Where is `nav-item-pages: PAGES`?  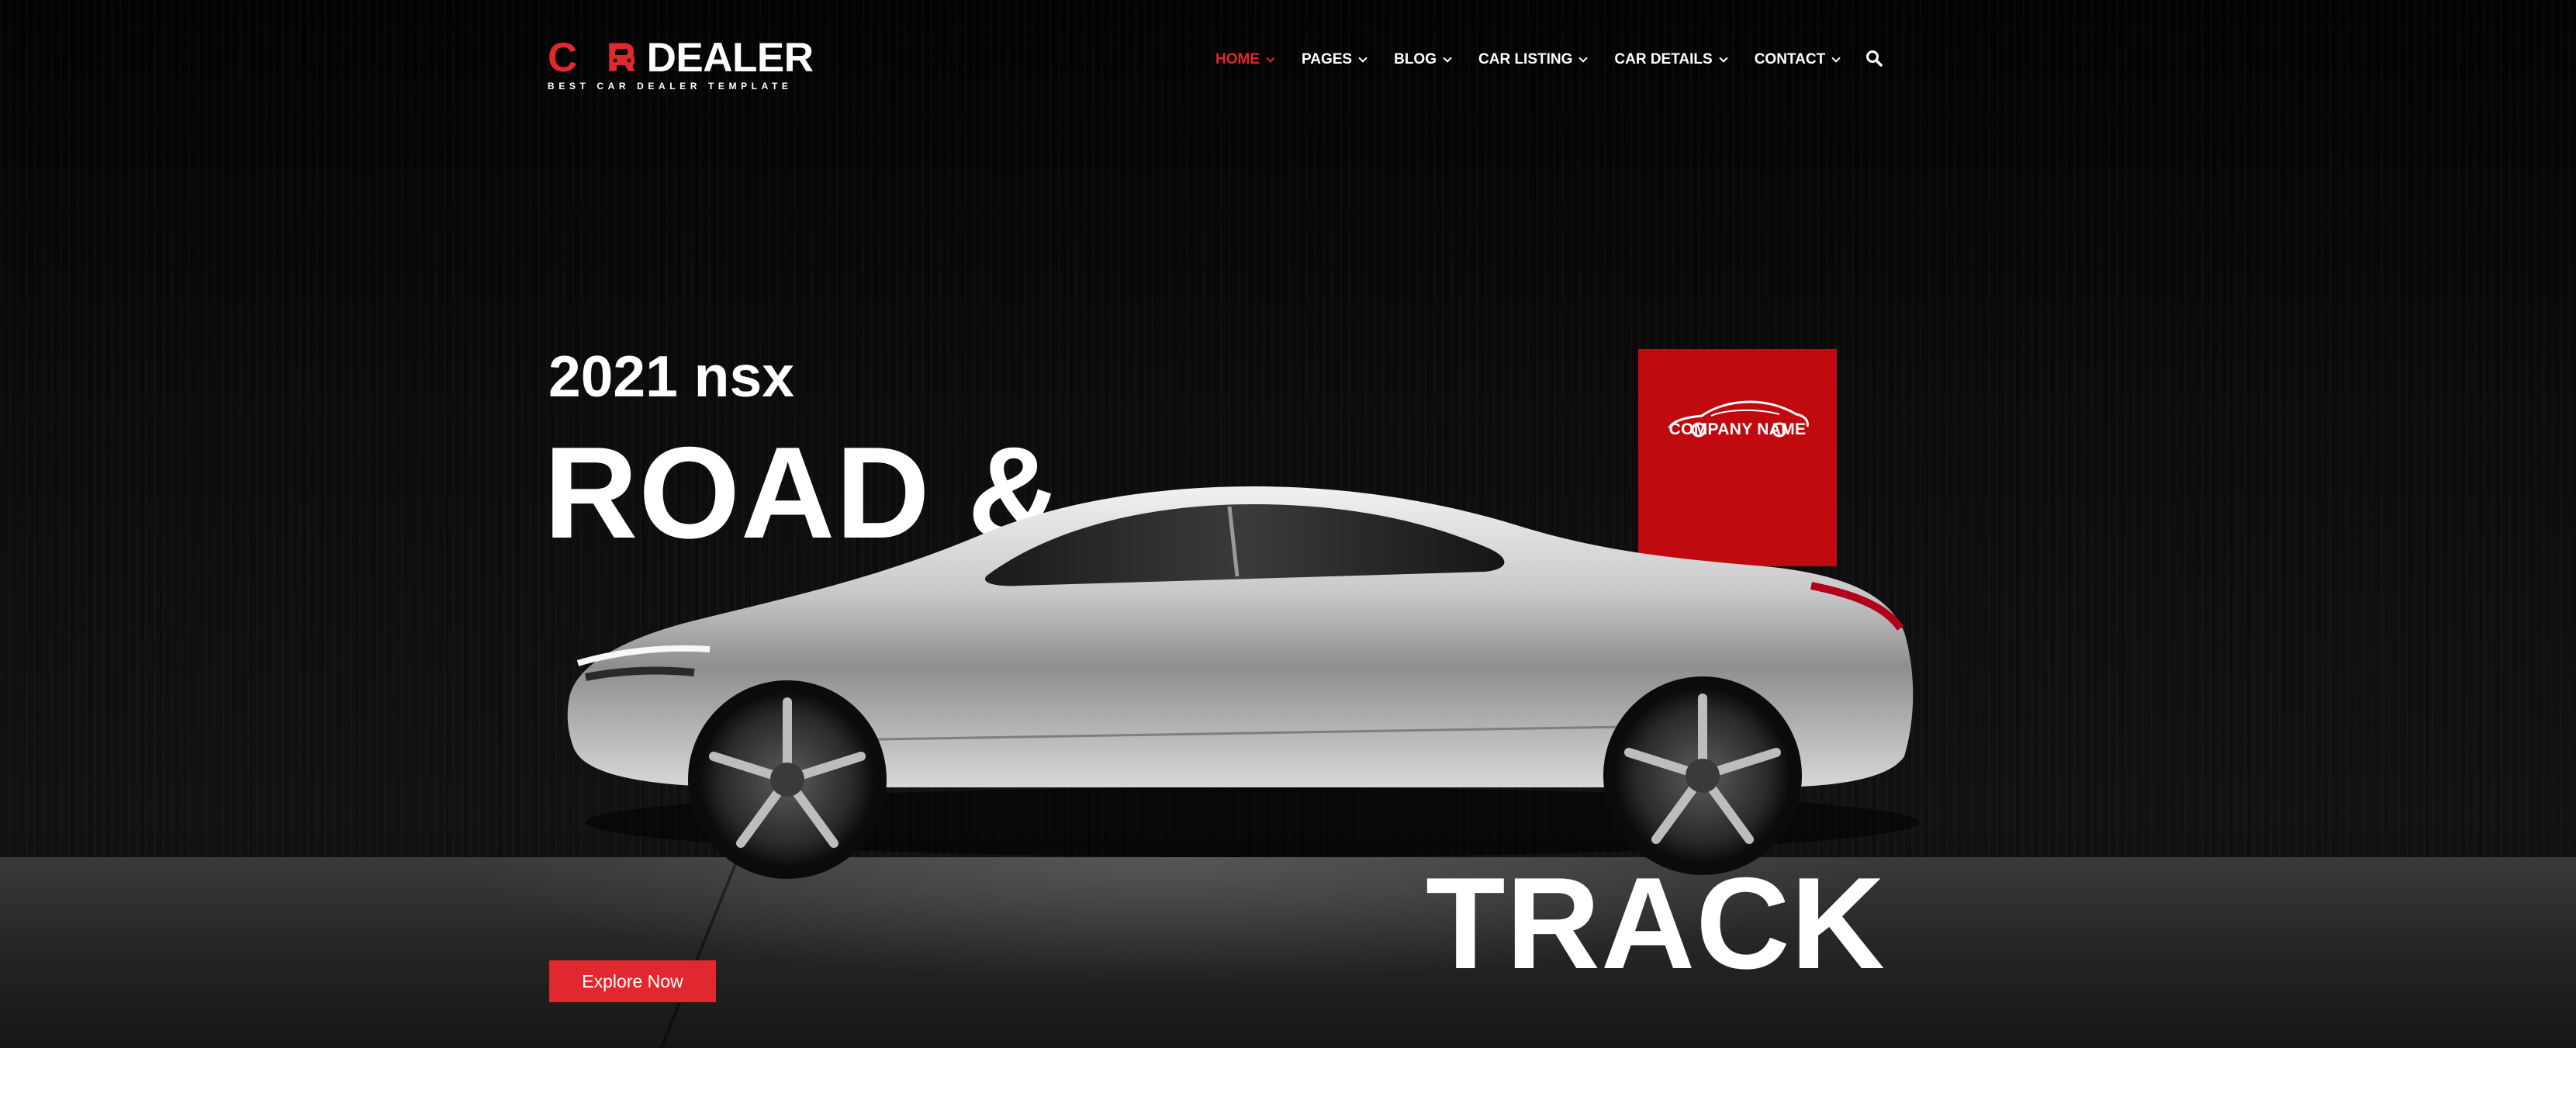
nav-item-pages: PAGES is located at coordinates (1335, 59).